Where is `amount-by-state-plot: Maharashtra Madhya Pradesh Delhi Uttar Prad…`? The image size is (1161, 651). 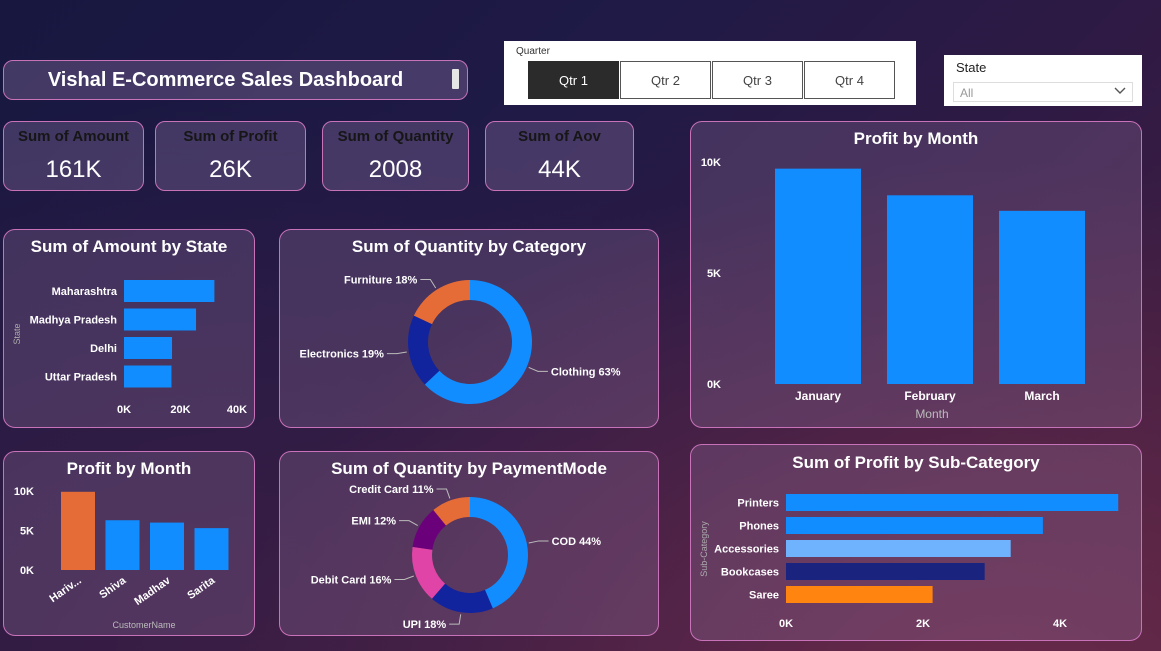
amount-by-state-plot: Maharashtra Madhya Pradesh Delhi Uttar Prad… is located at coordinates (129, 348).